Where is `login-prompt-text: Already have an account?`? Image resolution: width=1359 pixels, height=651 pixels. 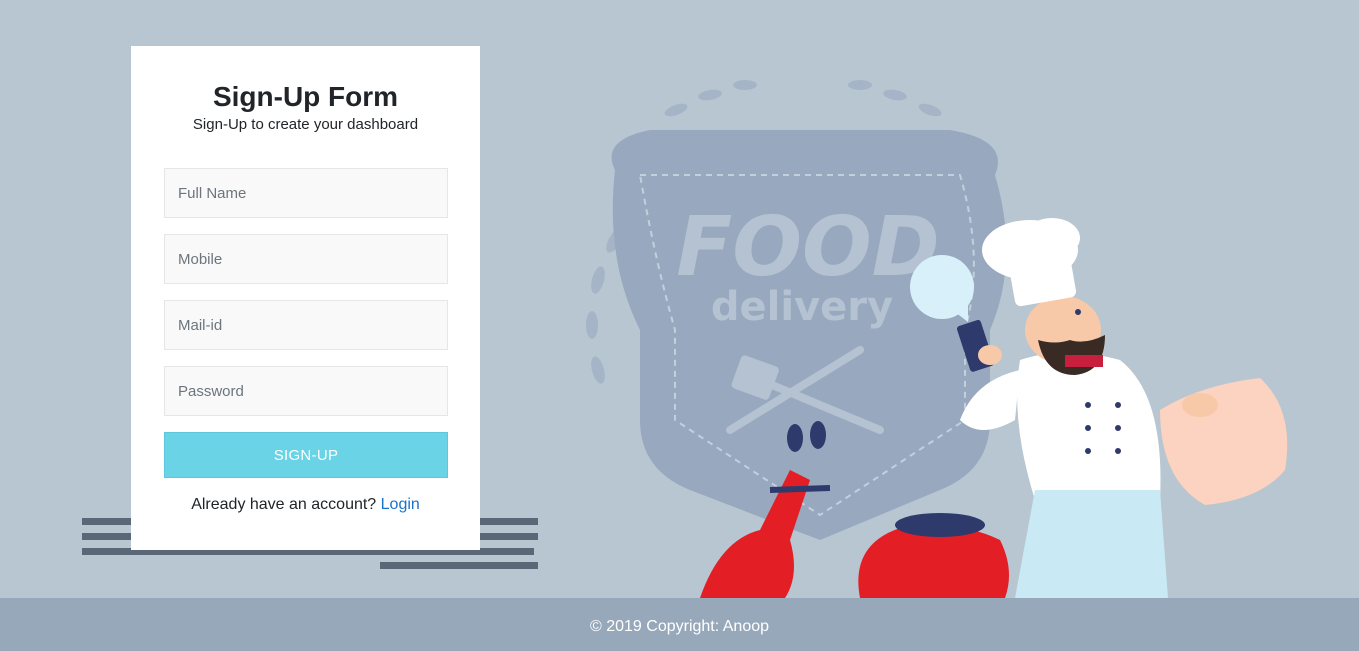
login-prompt-text: Already have an account? is located at coordinates (284, 504).